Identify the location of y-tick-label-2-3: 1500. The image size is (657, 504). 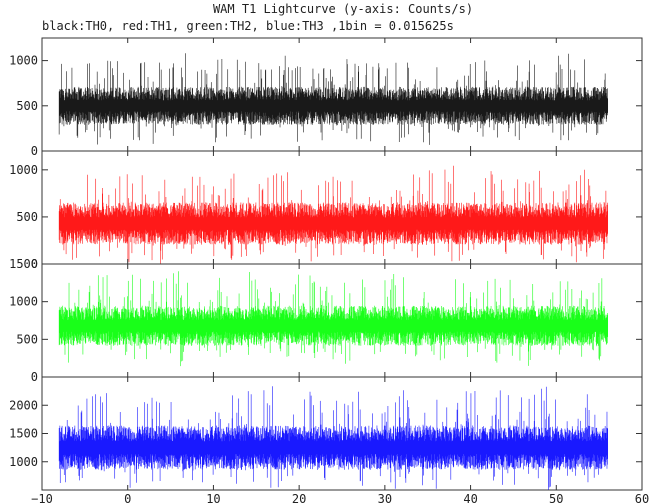
(23, 264).